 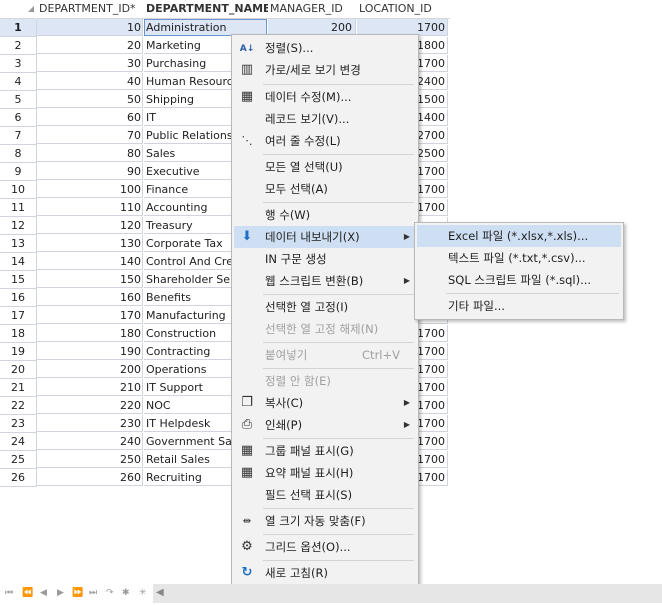 What do you see at coordinates (90, 27) in the screenshot?
I see `department-id-cell: 10` at bounding box center [90, 27].